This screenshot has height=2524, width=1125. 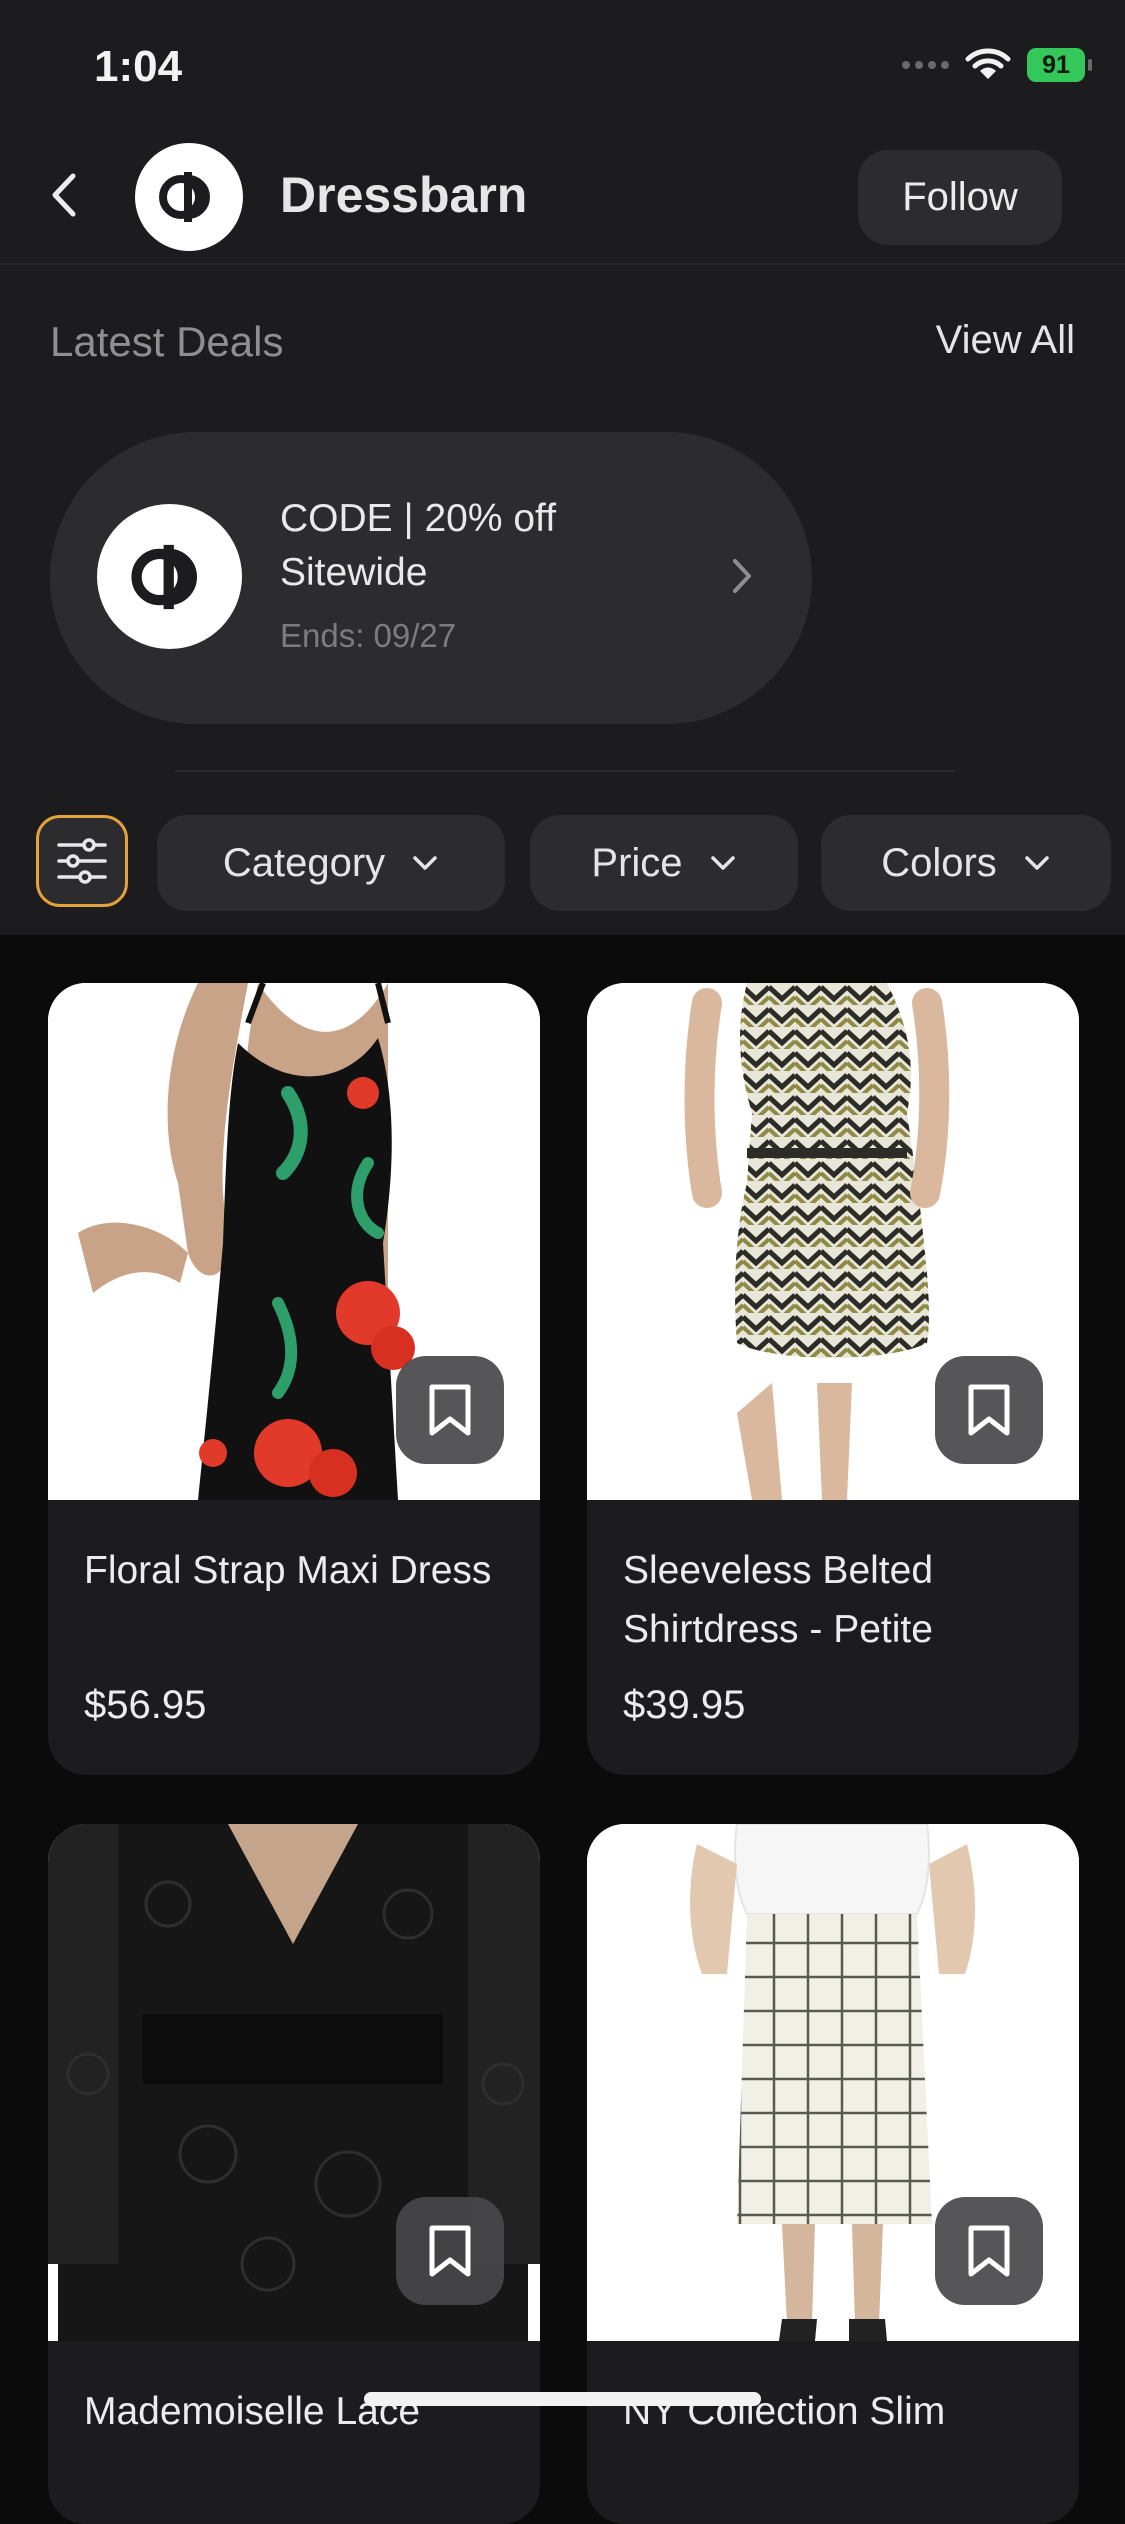 What do you see at coordinates (684, 1705) in the screenshot?
I see `product-price: $39.95` at bounding box center [684, 1705].